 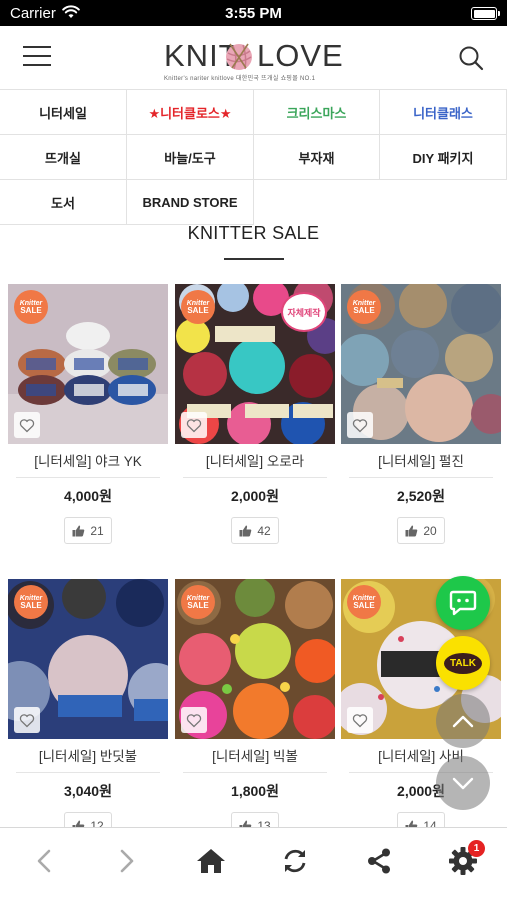 I want to click on kakao-talk-button: TALK, so click(x=463, y=663).